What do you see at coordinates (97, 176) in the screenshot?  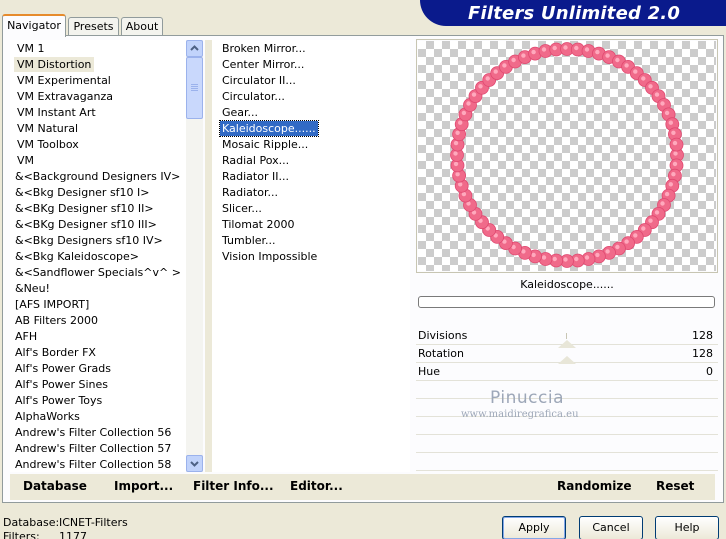 I see `list-item: &<Background Designers IV>` at bounding box center [97, 176].